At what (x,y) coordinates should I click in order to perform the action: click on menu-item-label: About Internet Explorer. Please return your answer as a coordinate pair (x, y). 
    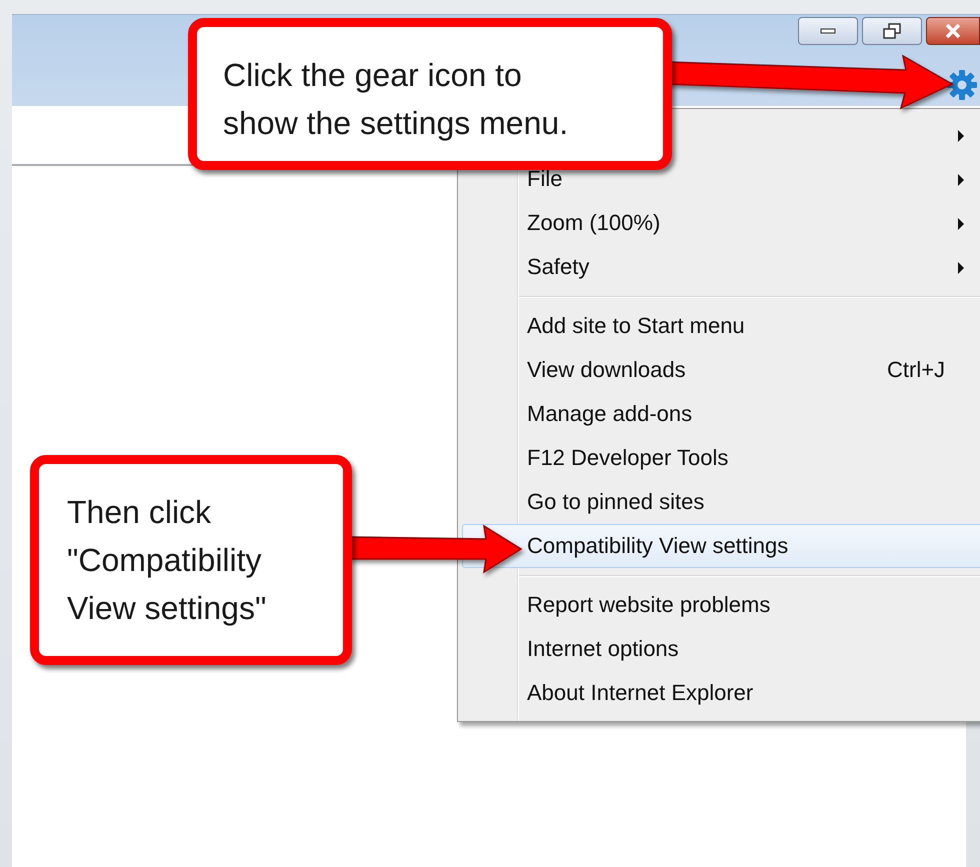
    Looking at the image, I should click on (640, 693).